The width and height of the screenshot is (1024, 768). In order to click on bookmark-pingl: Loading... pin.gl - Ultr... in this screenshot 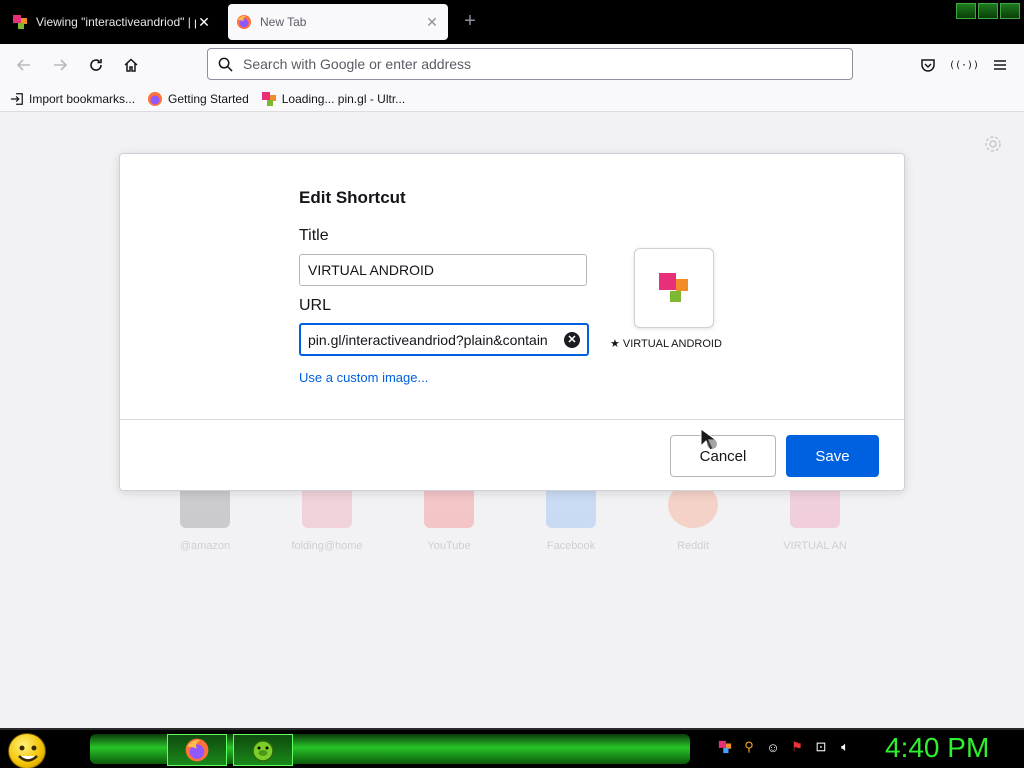, I will do `click(333, 99)`.